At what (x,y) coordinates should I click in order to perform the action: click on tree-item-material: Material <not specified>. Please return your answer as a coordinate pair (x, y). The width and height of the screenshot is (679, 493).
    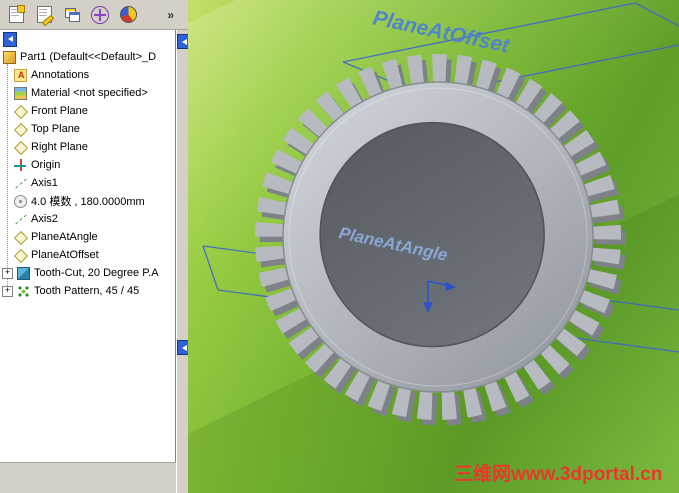
    Looking at the image, I should click on (87, 93).